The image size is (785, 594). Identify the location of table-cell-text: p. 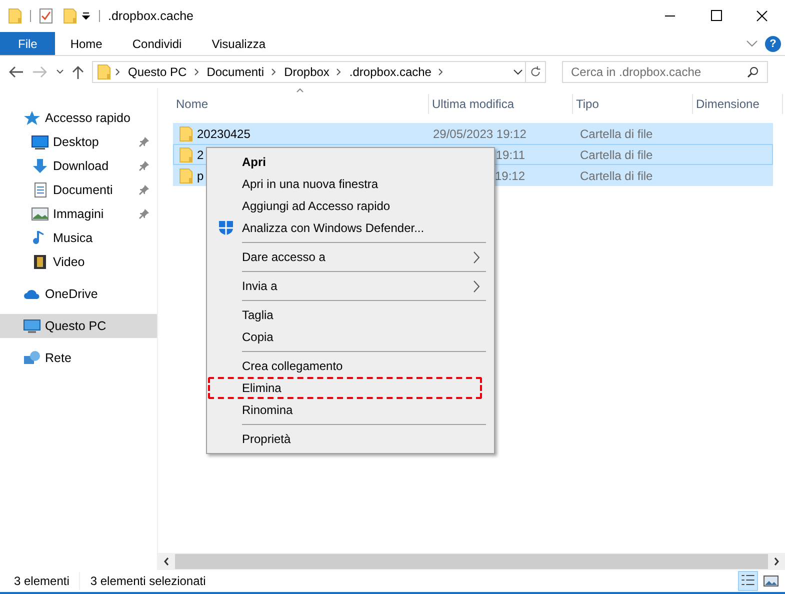
(200, 176).